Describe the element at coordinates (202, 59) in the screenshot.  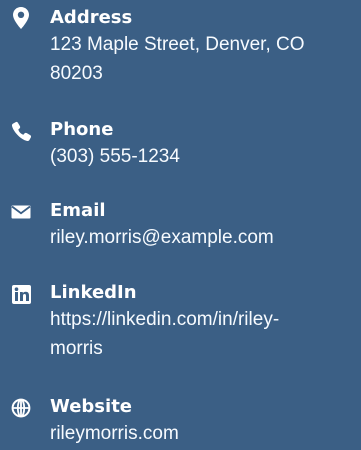
I see `address-value: 123 Maple Street, Denver, CO 80203` at that location.